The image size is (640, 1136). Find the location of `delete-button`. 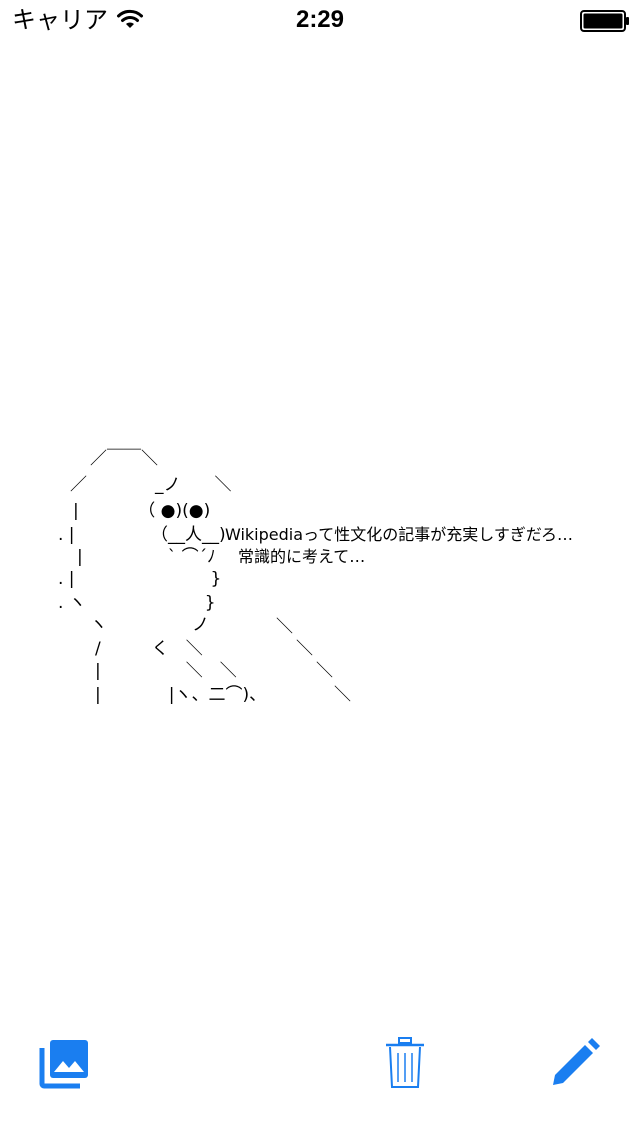

delete-button is located at coordinates (405, 1065).